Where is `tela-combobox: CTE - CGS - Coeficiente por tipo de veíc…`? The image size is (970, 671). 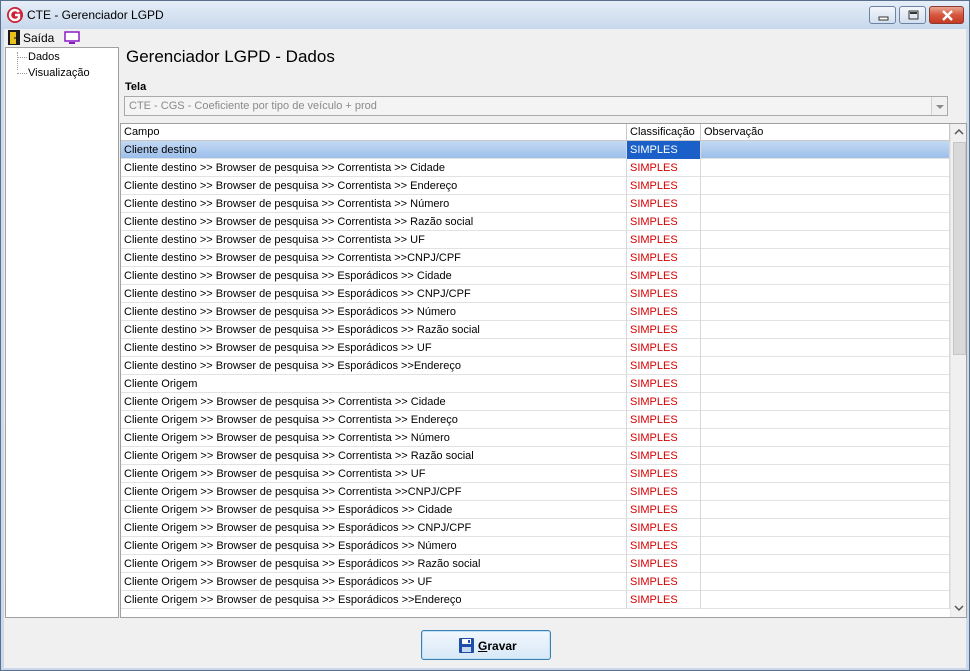 tela-combobox: CTE - CGS - Coeficiente por tipo de veíc… is located at coordinates (536, 106).